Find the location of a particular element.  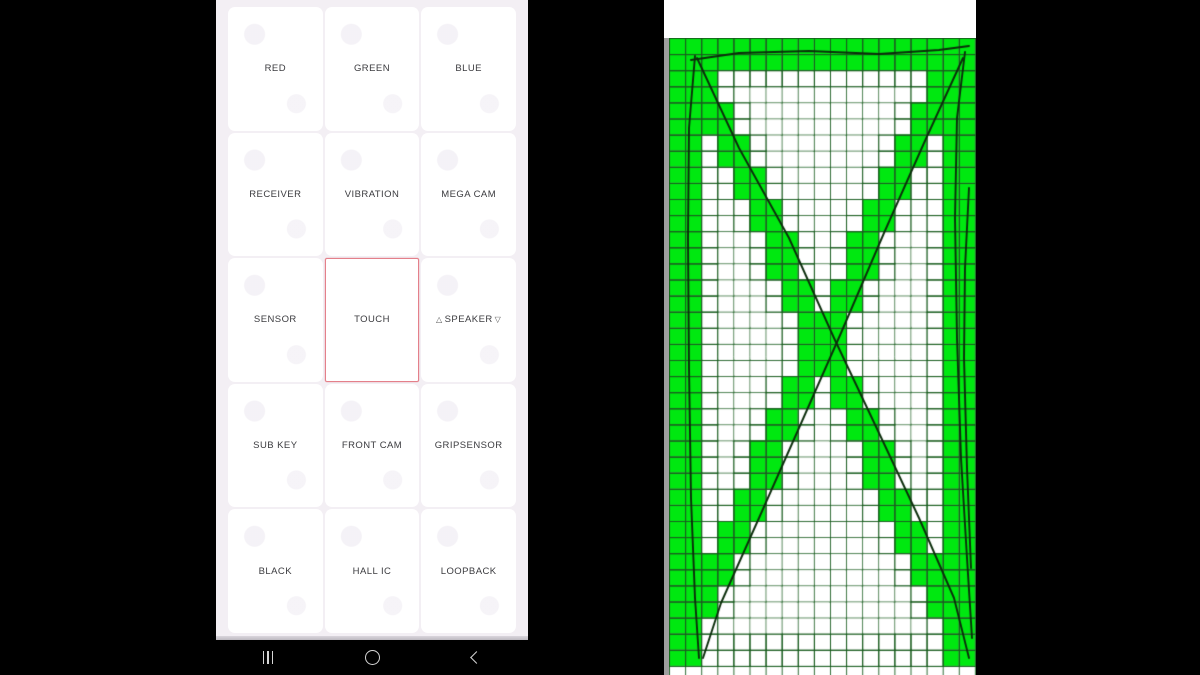

test-cell-hall-ic: HALL IC is located at coordinates (372, 571).